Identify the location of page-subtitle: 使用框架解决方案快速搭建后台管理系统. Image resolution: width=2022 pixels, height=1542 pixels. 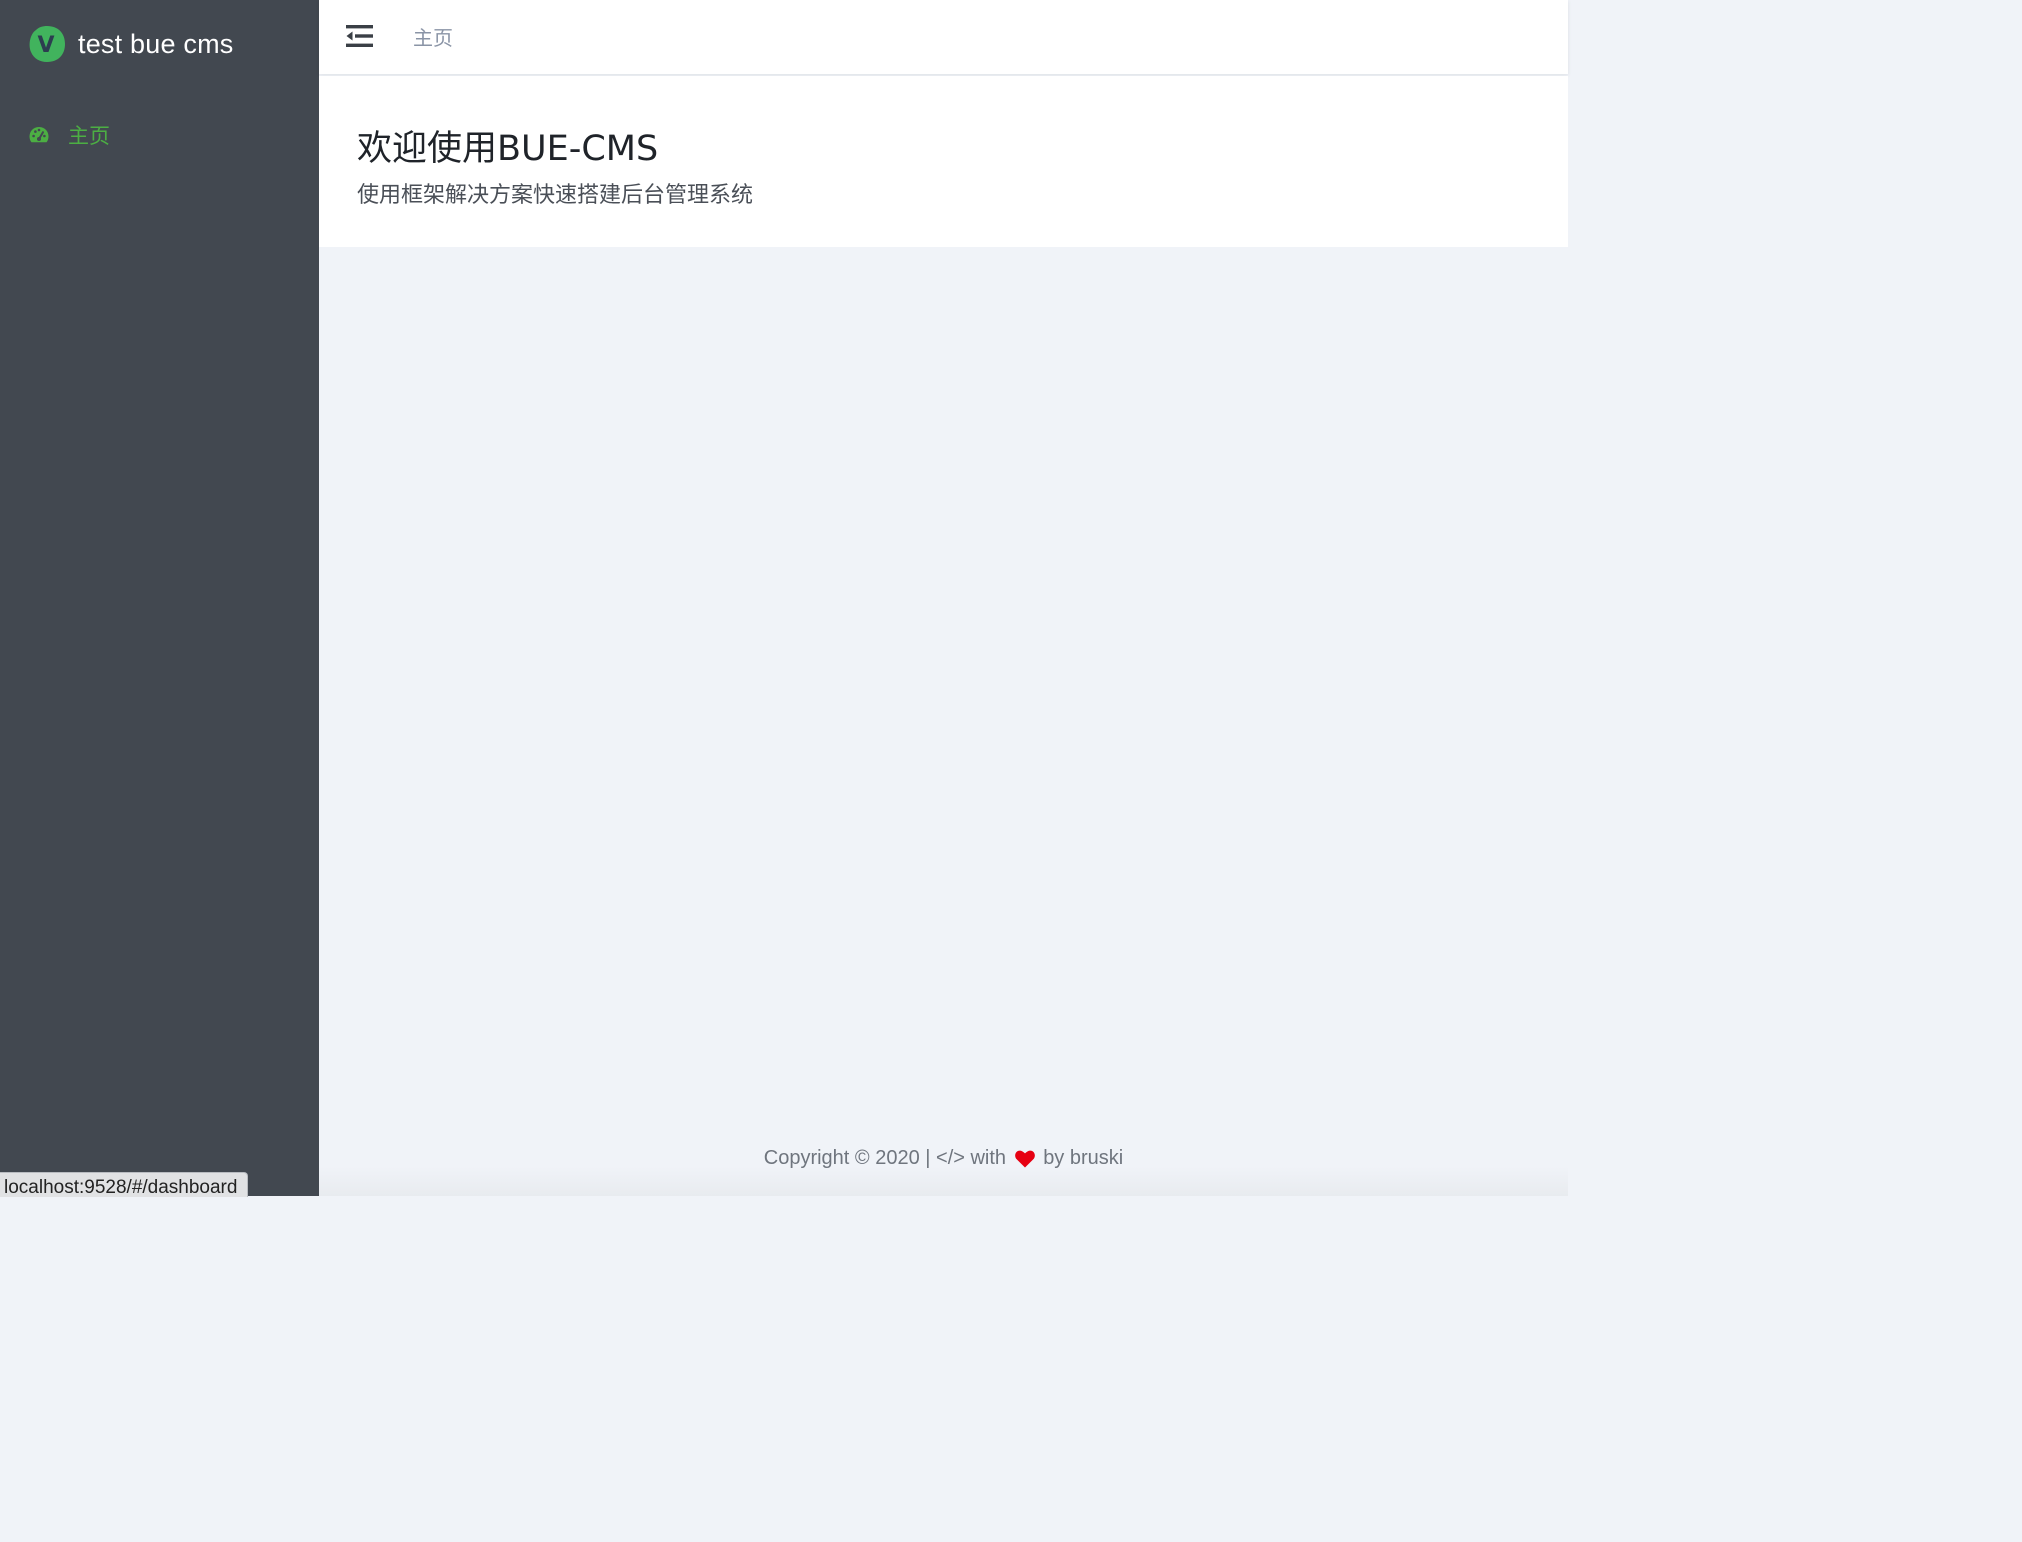
(555, 195).